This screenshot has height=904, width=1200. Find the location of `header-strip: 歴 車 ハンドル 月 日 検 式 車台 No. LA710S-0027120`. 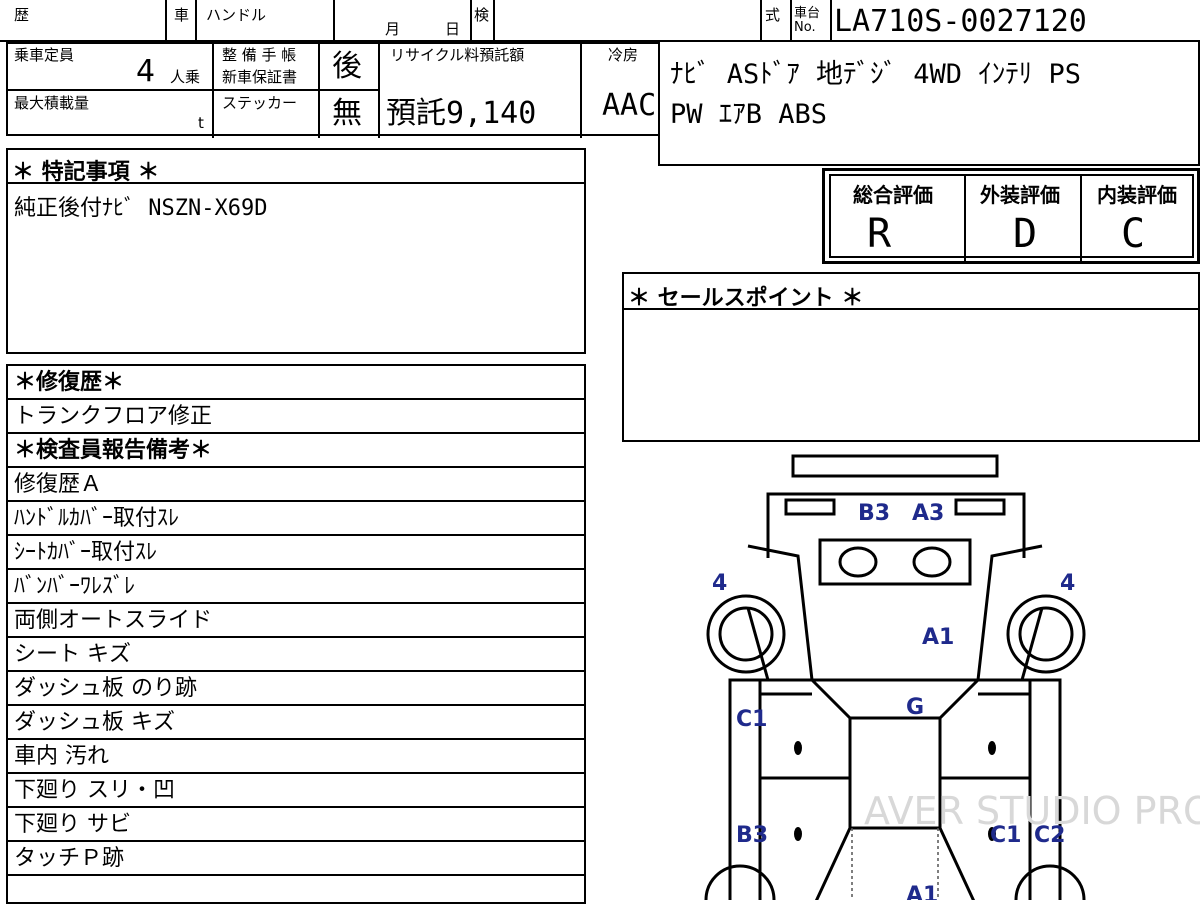

header-strip: 歴 車 ハンドル 月 日 検 式 車台 No. LA710S-0027120 is located at coordinates (600, 21).